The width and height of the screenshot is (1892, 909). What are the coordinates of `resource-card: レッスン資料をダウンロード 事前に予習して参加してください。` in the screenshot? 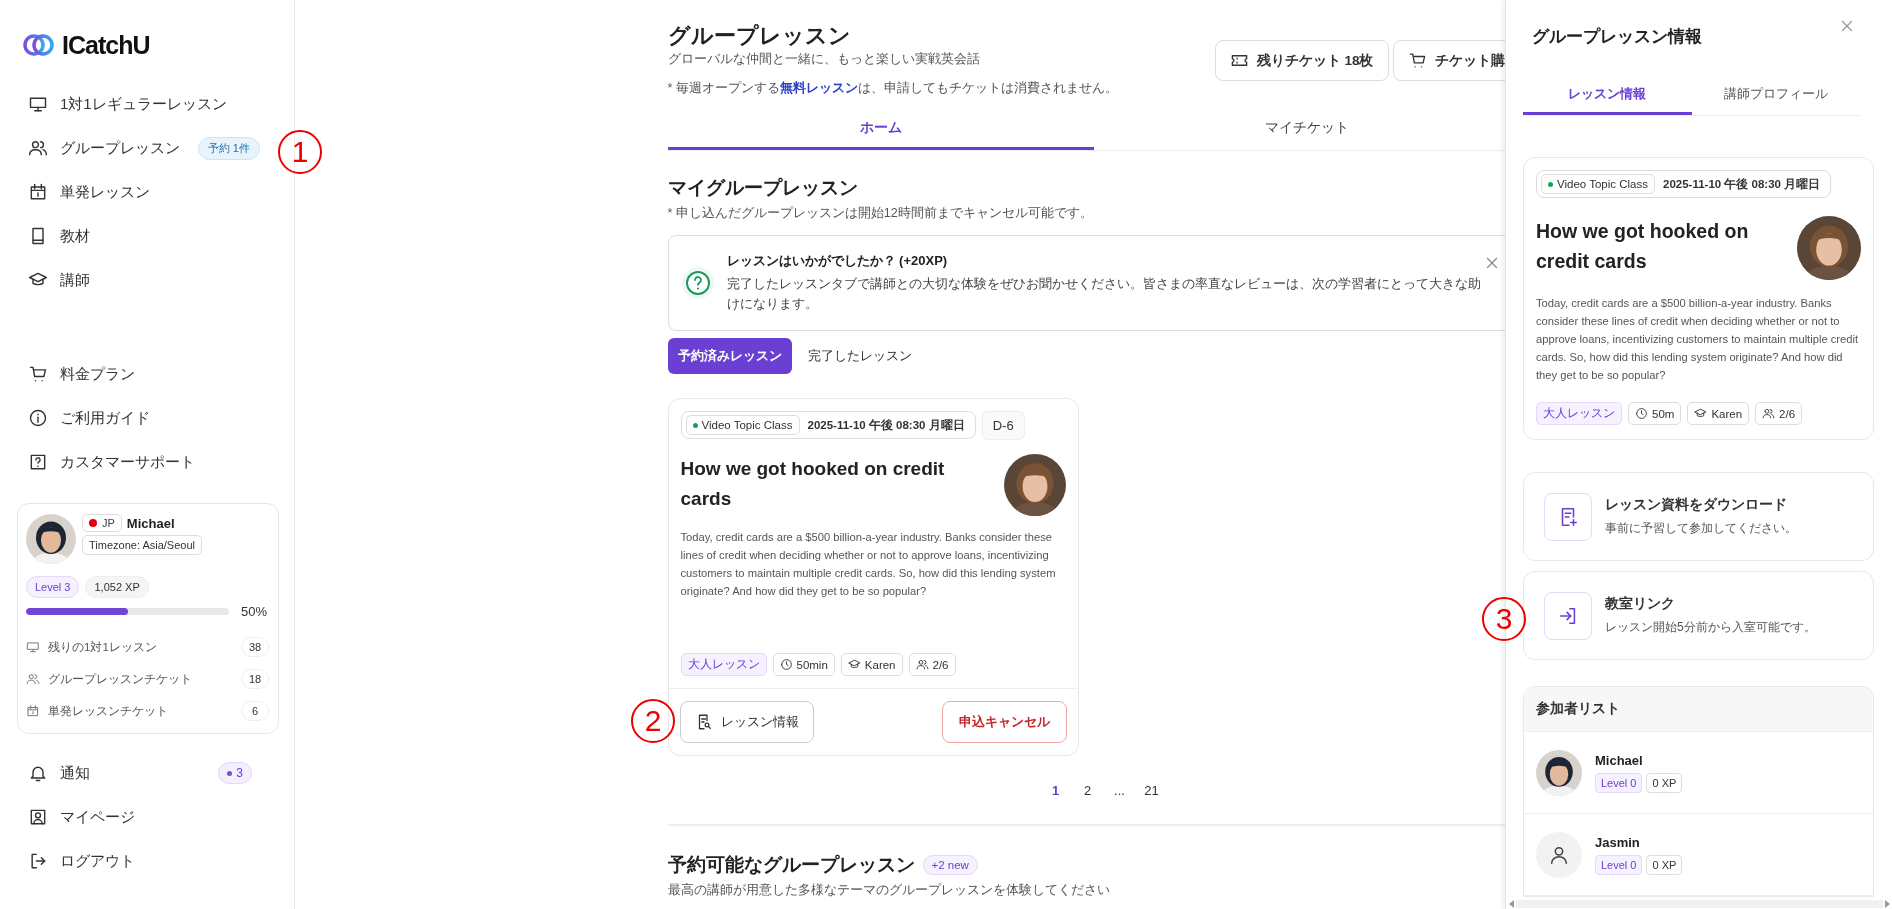 It's located at (1698, 516).